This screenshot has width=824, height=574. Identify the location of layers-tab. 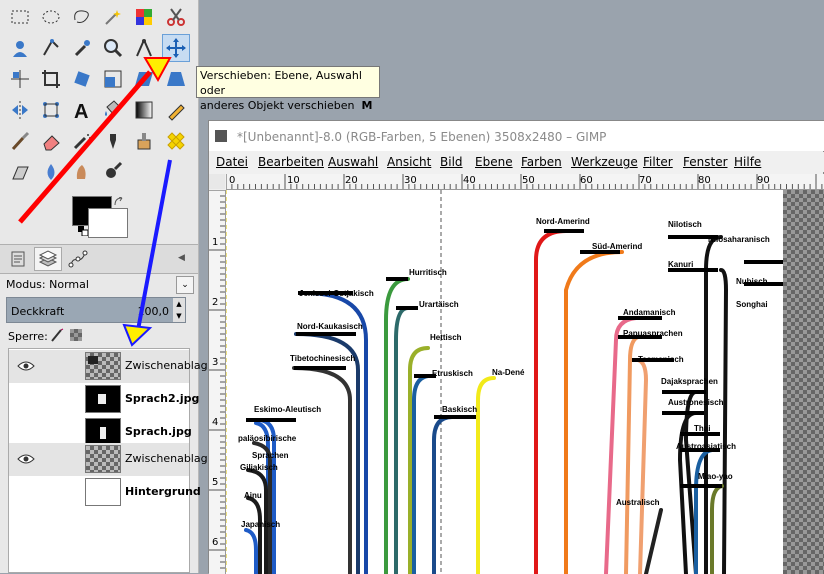
(48, 259).